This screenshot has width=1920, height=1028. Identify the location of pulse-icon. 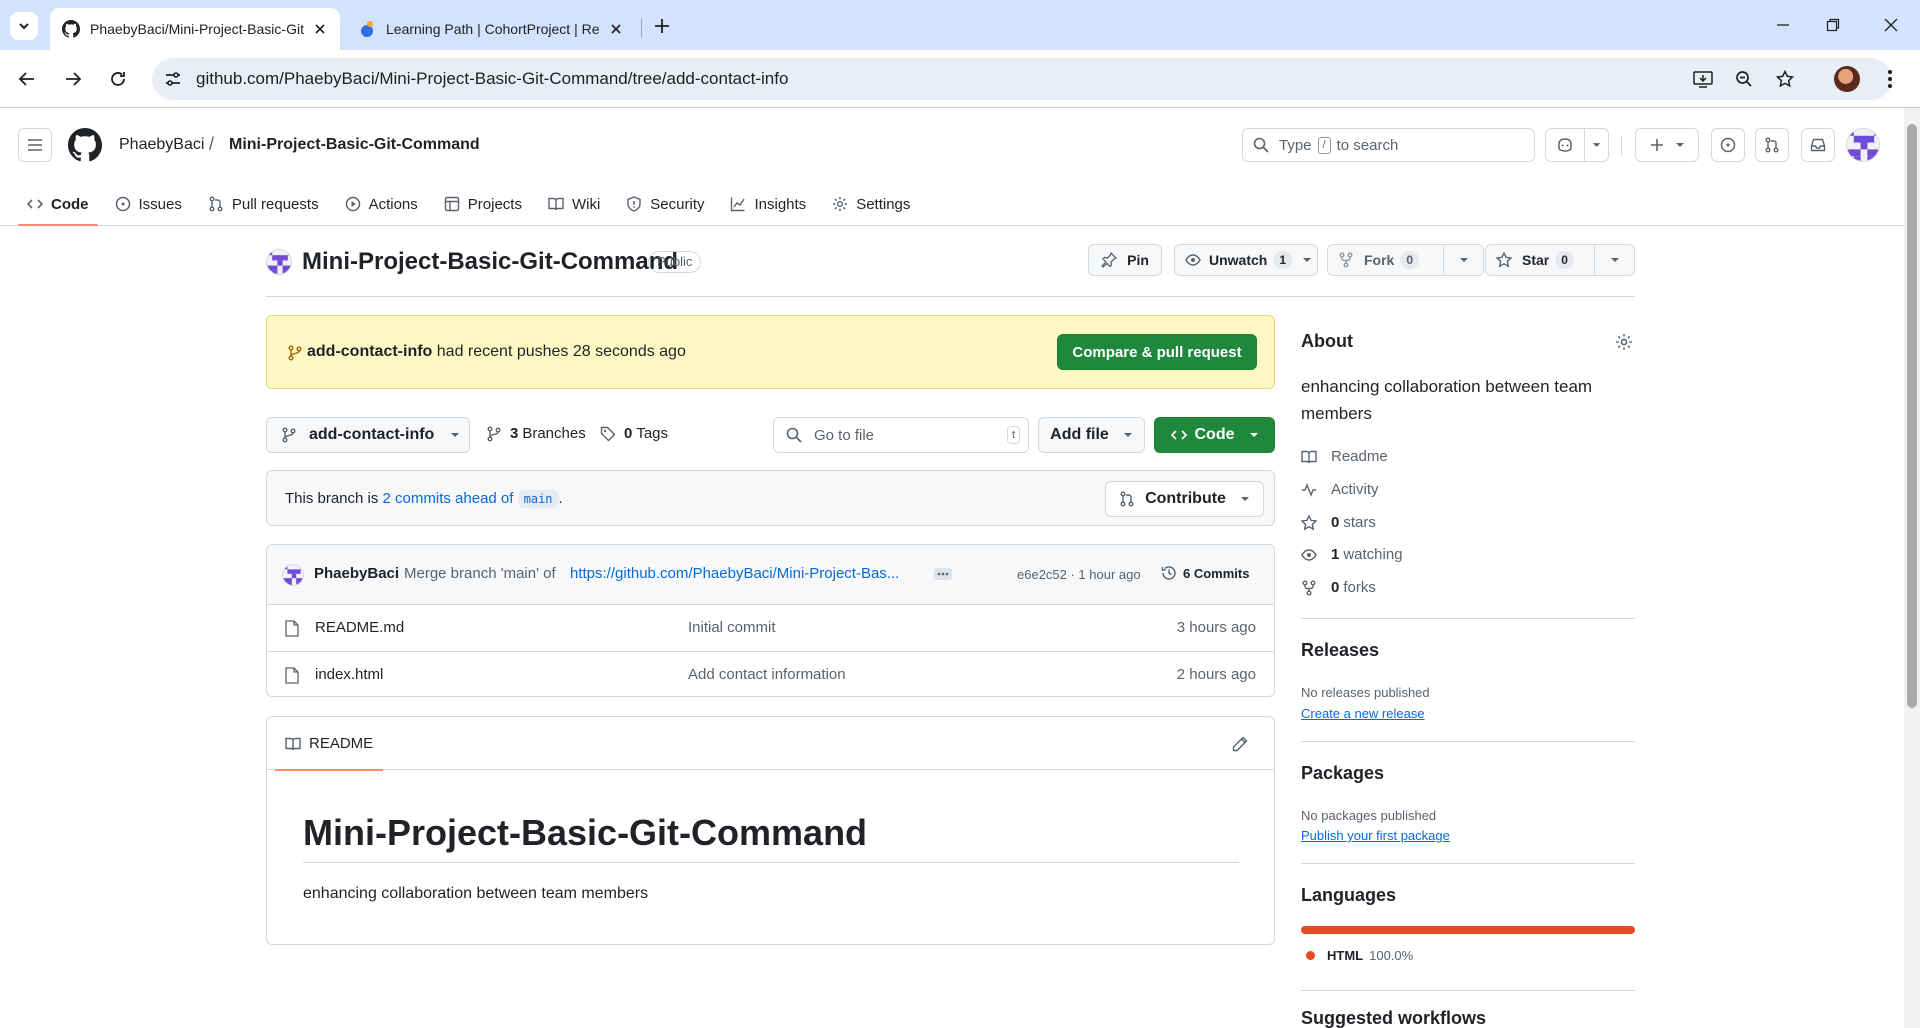
(1309, 489).